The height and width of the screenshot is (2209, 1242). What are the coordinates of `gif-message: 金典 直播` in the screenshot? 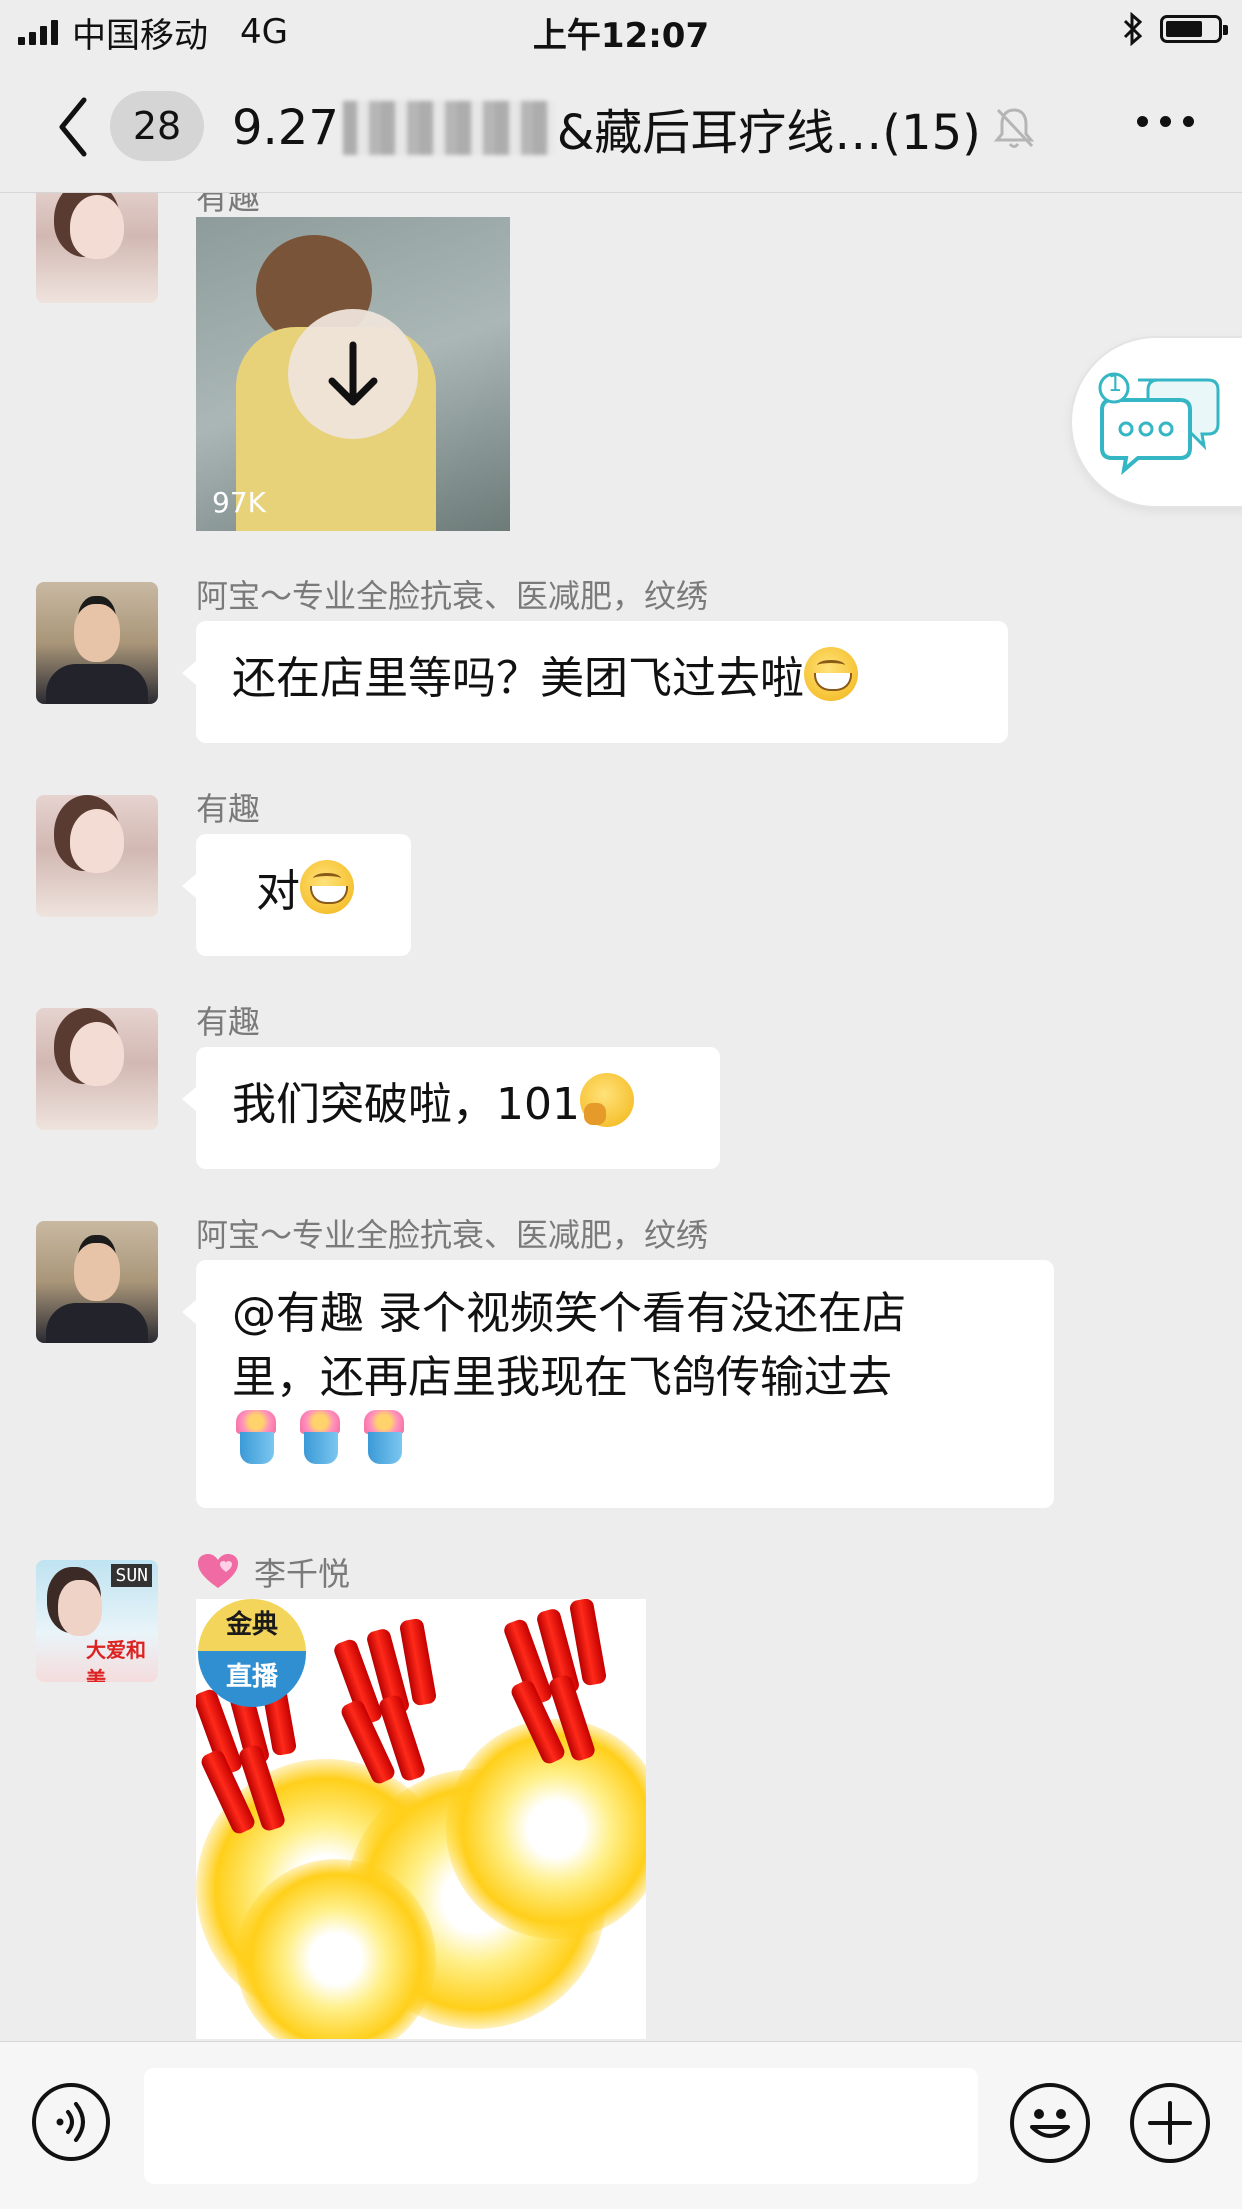 It's located at (421, 1819).